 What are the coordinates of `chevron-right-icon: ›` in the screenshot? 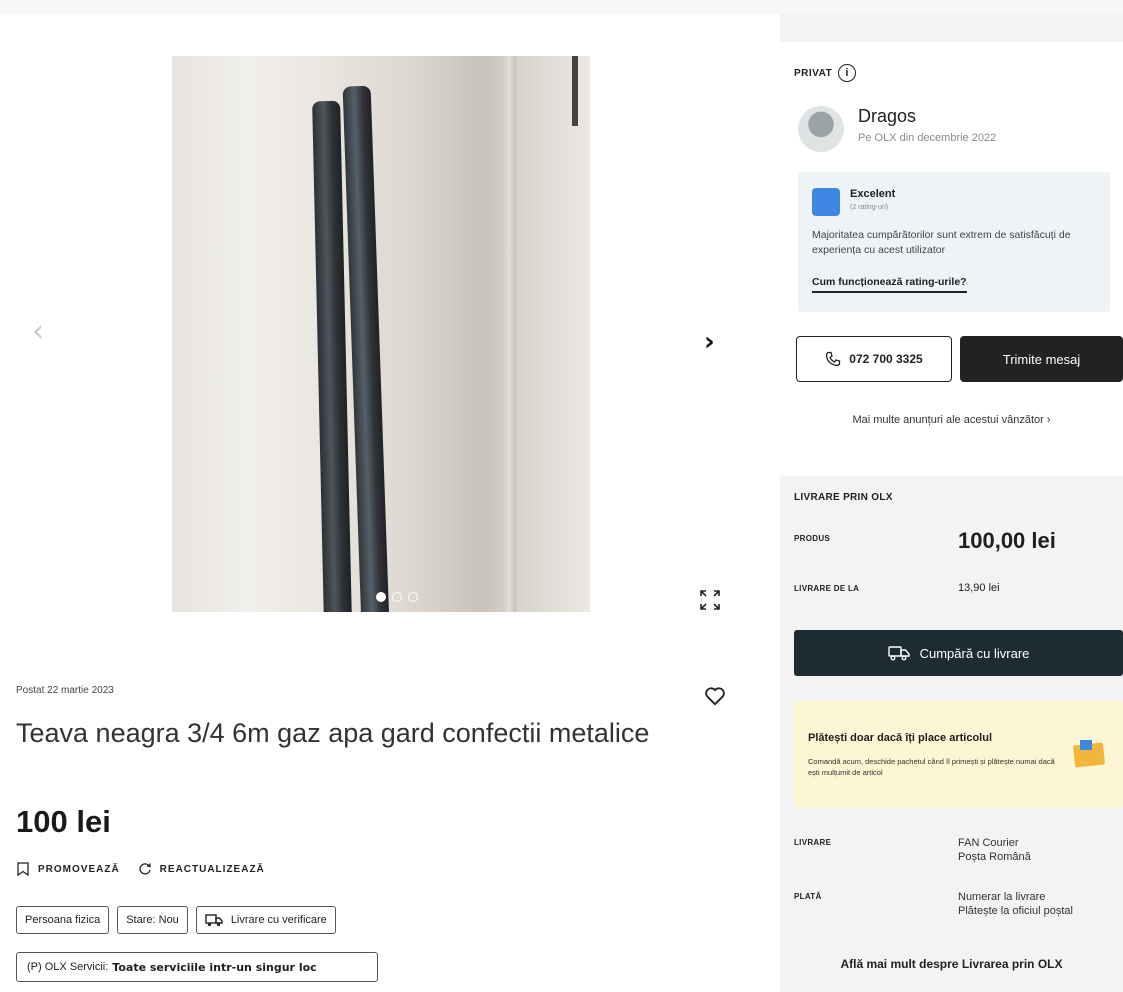 It's located at (1048, 420).